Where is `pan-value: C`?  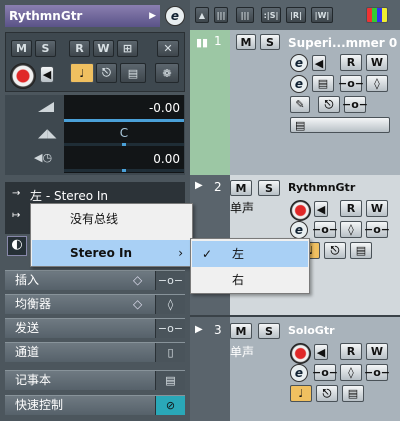 pan-value: C is located at coordinates (124, 133).